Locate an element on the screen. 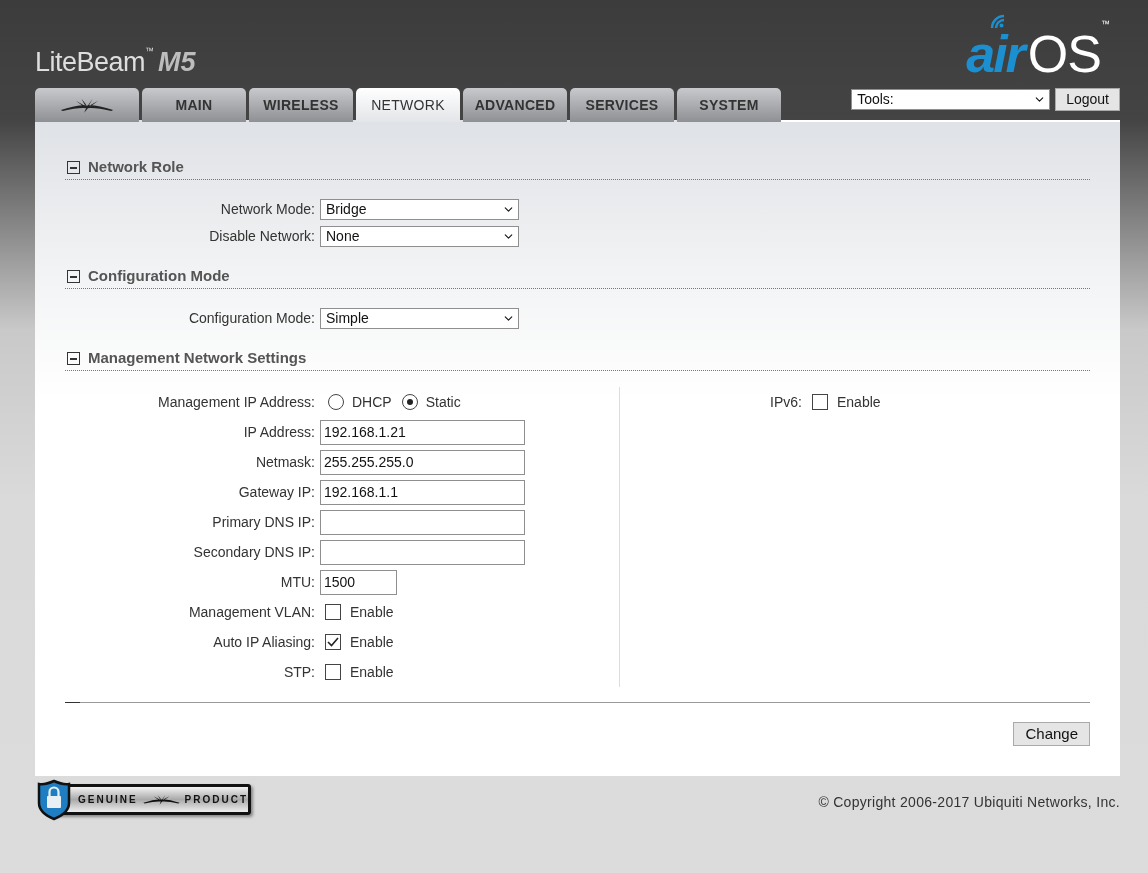 Image resolution: width=1148 pixels, height=873 pixels. field-label: STP: is located at coordinates (299, 672).